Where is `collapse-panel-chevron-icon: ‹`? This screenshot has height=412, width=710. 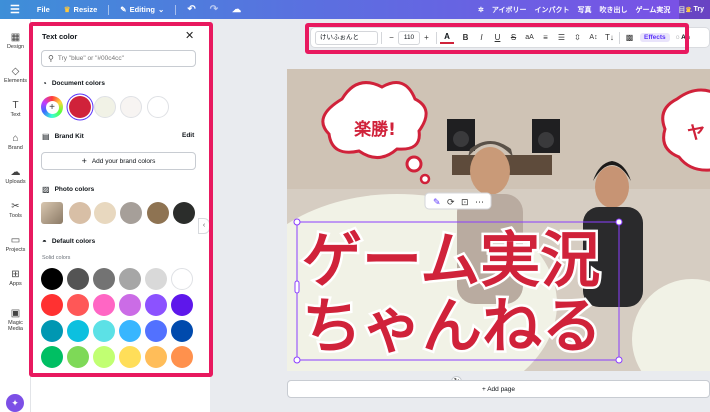
collapse-panel-chevron-icon: ‹ is located at coordinates (204, 226).